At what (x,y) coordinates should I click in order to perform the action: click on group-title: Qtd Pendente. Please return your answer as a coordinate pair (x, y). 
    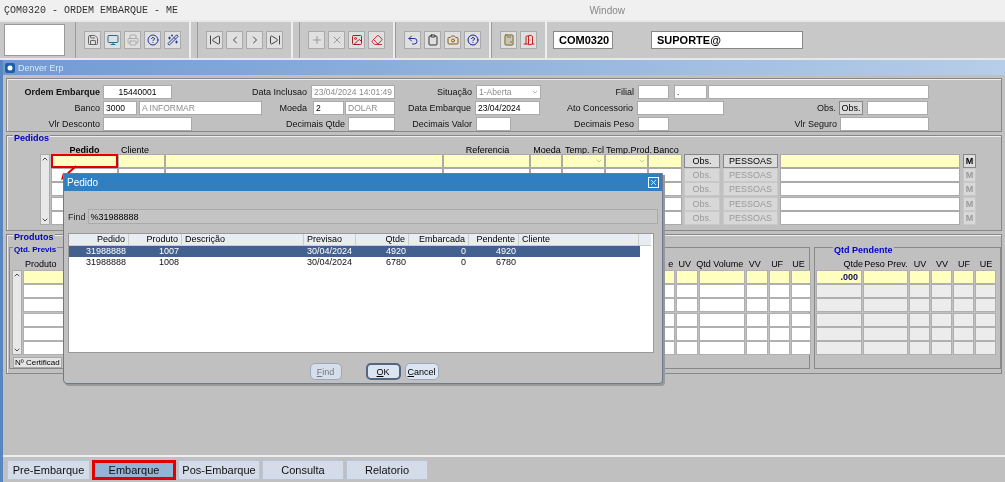
    Looking at the image, I should click on (863, 250).